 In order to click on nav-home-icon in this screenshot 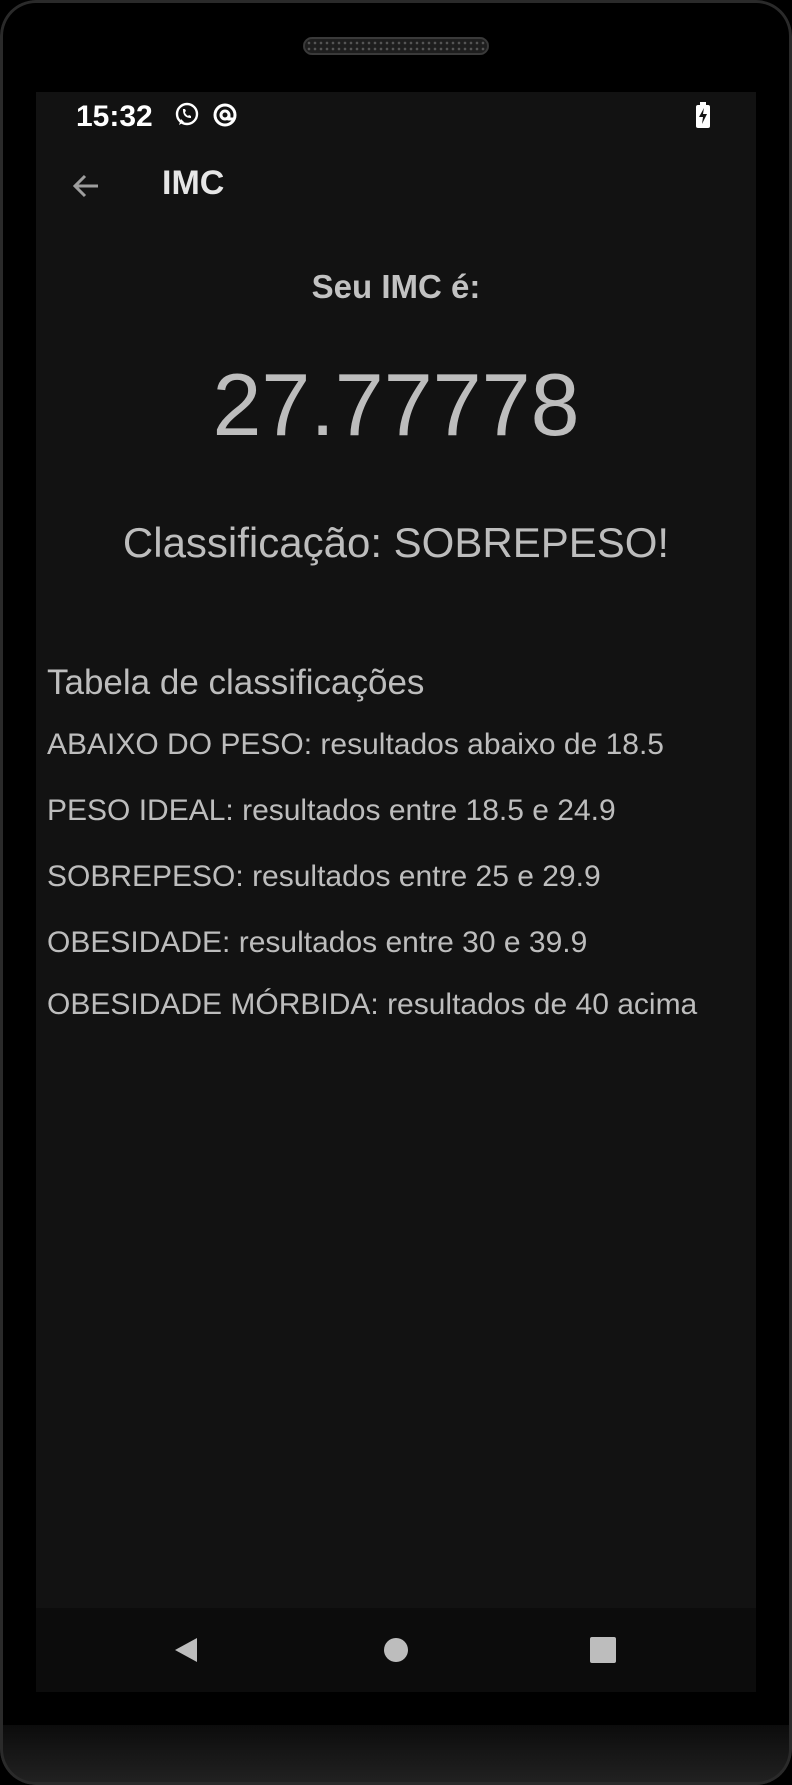, I will do `click(396, 1650)`.